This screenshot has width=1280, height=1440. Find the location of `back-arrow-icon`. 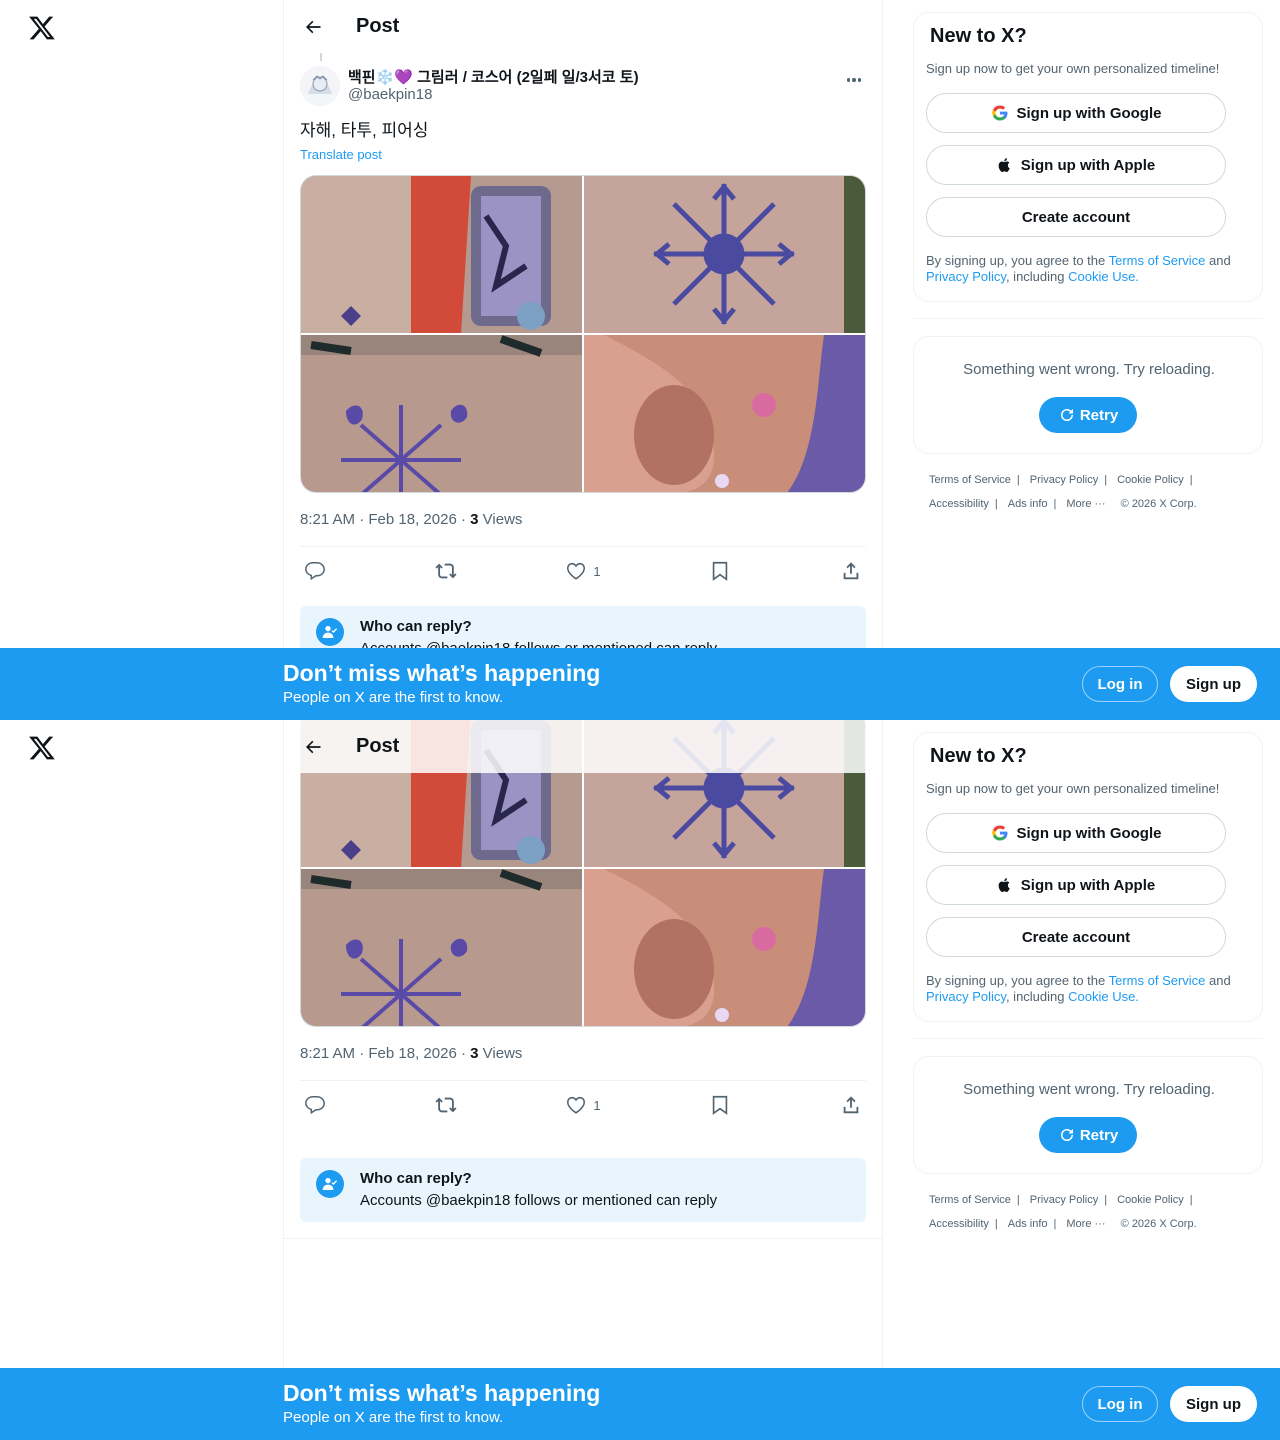

back-arrow-icon is located at coordinates (313, 26).